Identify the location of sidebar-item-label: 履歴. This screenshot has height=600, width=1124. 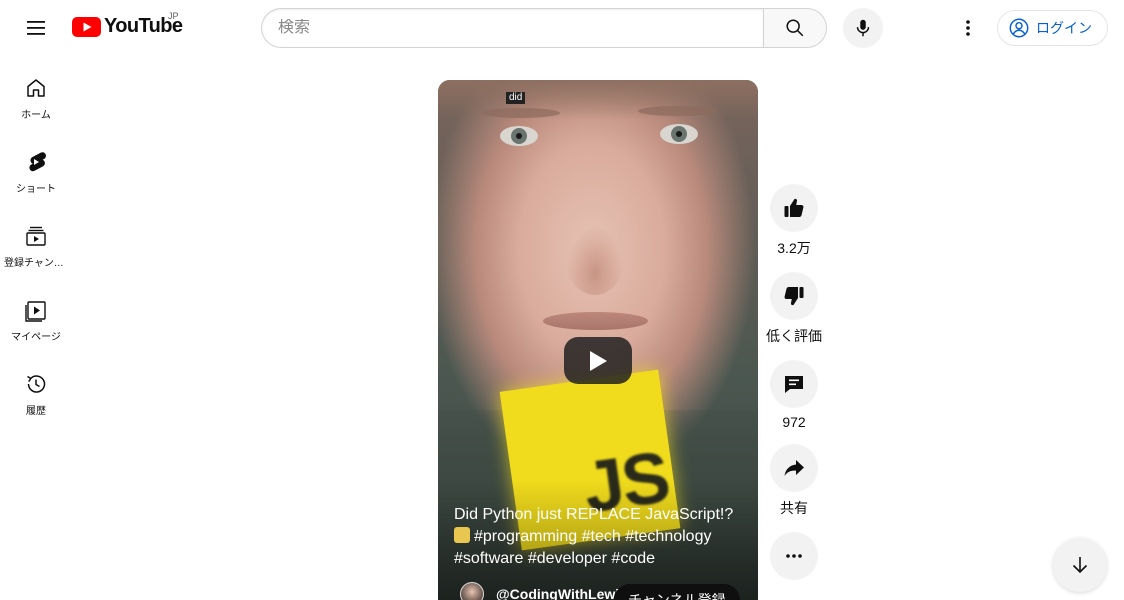
(36, 411).